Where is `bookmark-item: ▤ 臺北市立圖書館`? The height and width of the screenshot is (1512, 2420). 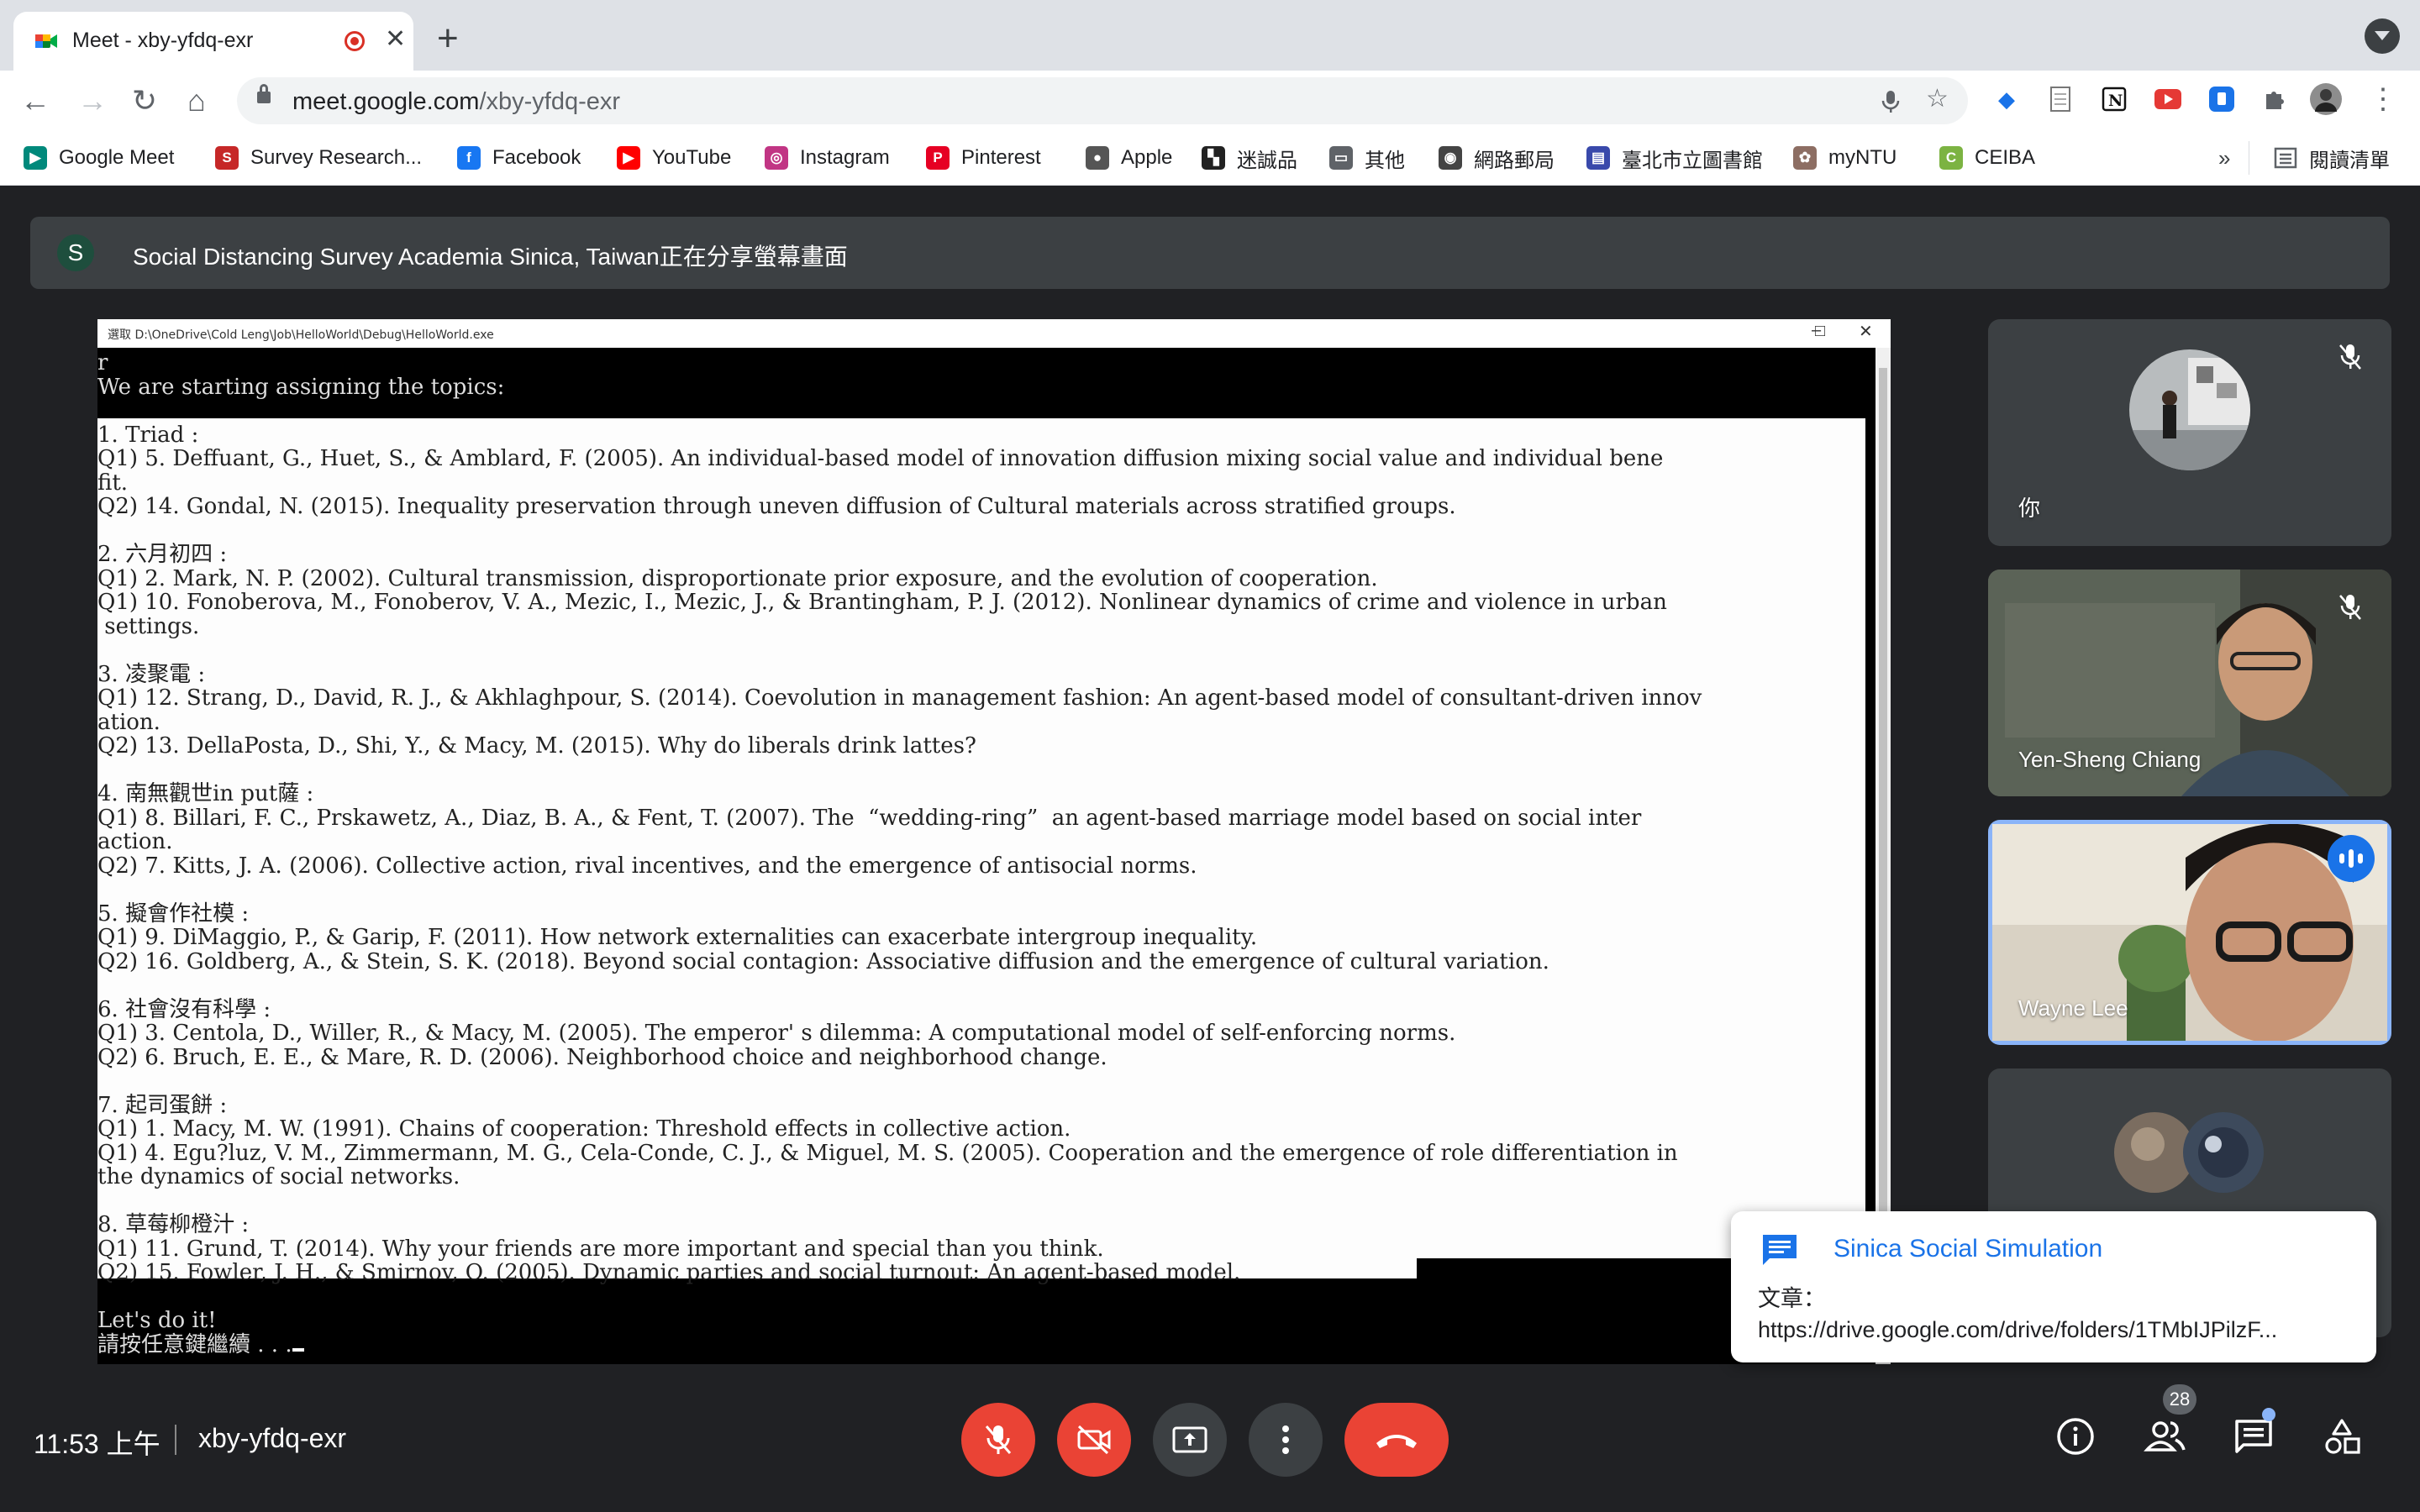
bookmark-item: ▤ 臺北市立圖書館 is located at coordinates (1675, 158).